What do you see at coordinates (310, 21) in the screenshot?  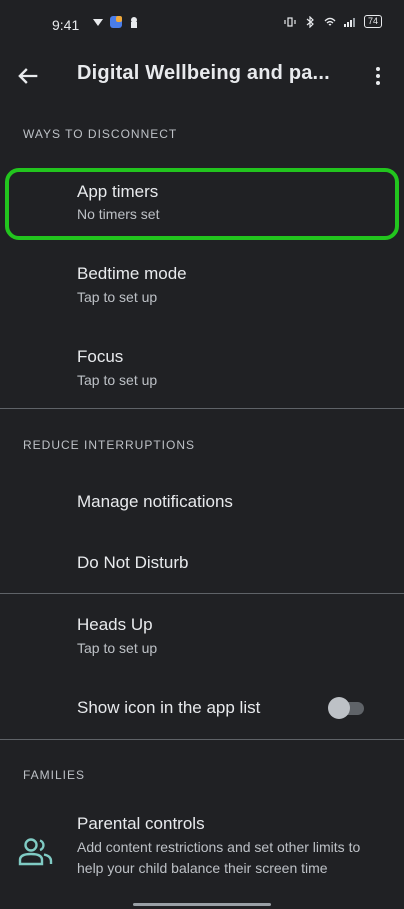 I see `bluetooth-icon` at bounding box center [310, 21].